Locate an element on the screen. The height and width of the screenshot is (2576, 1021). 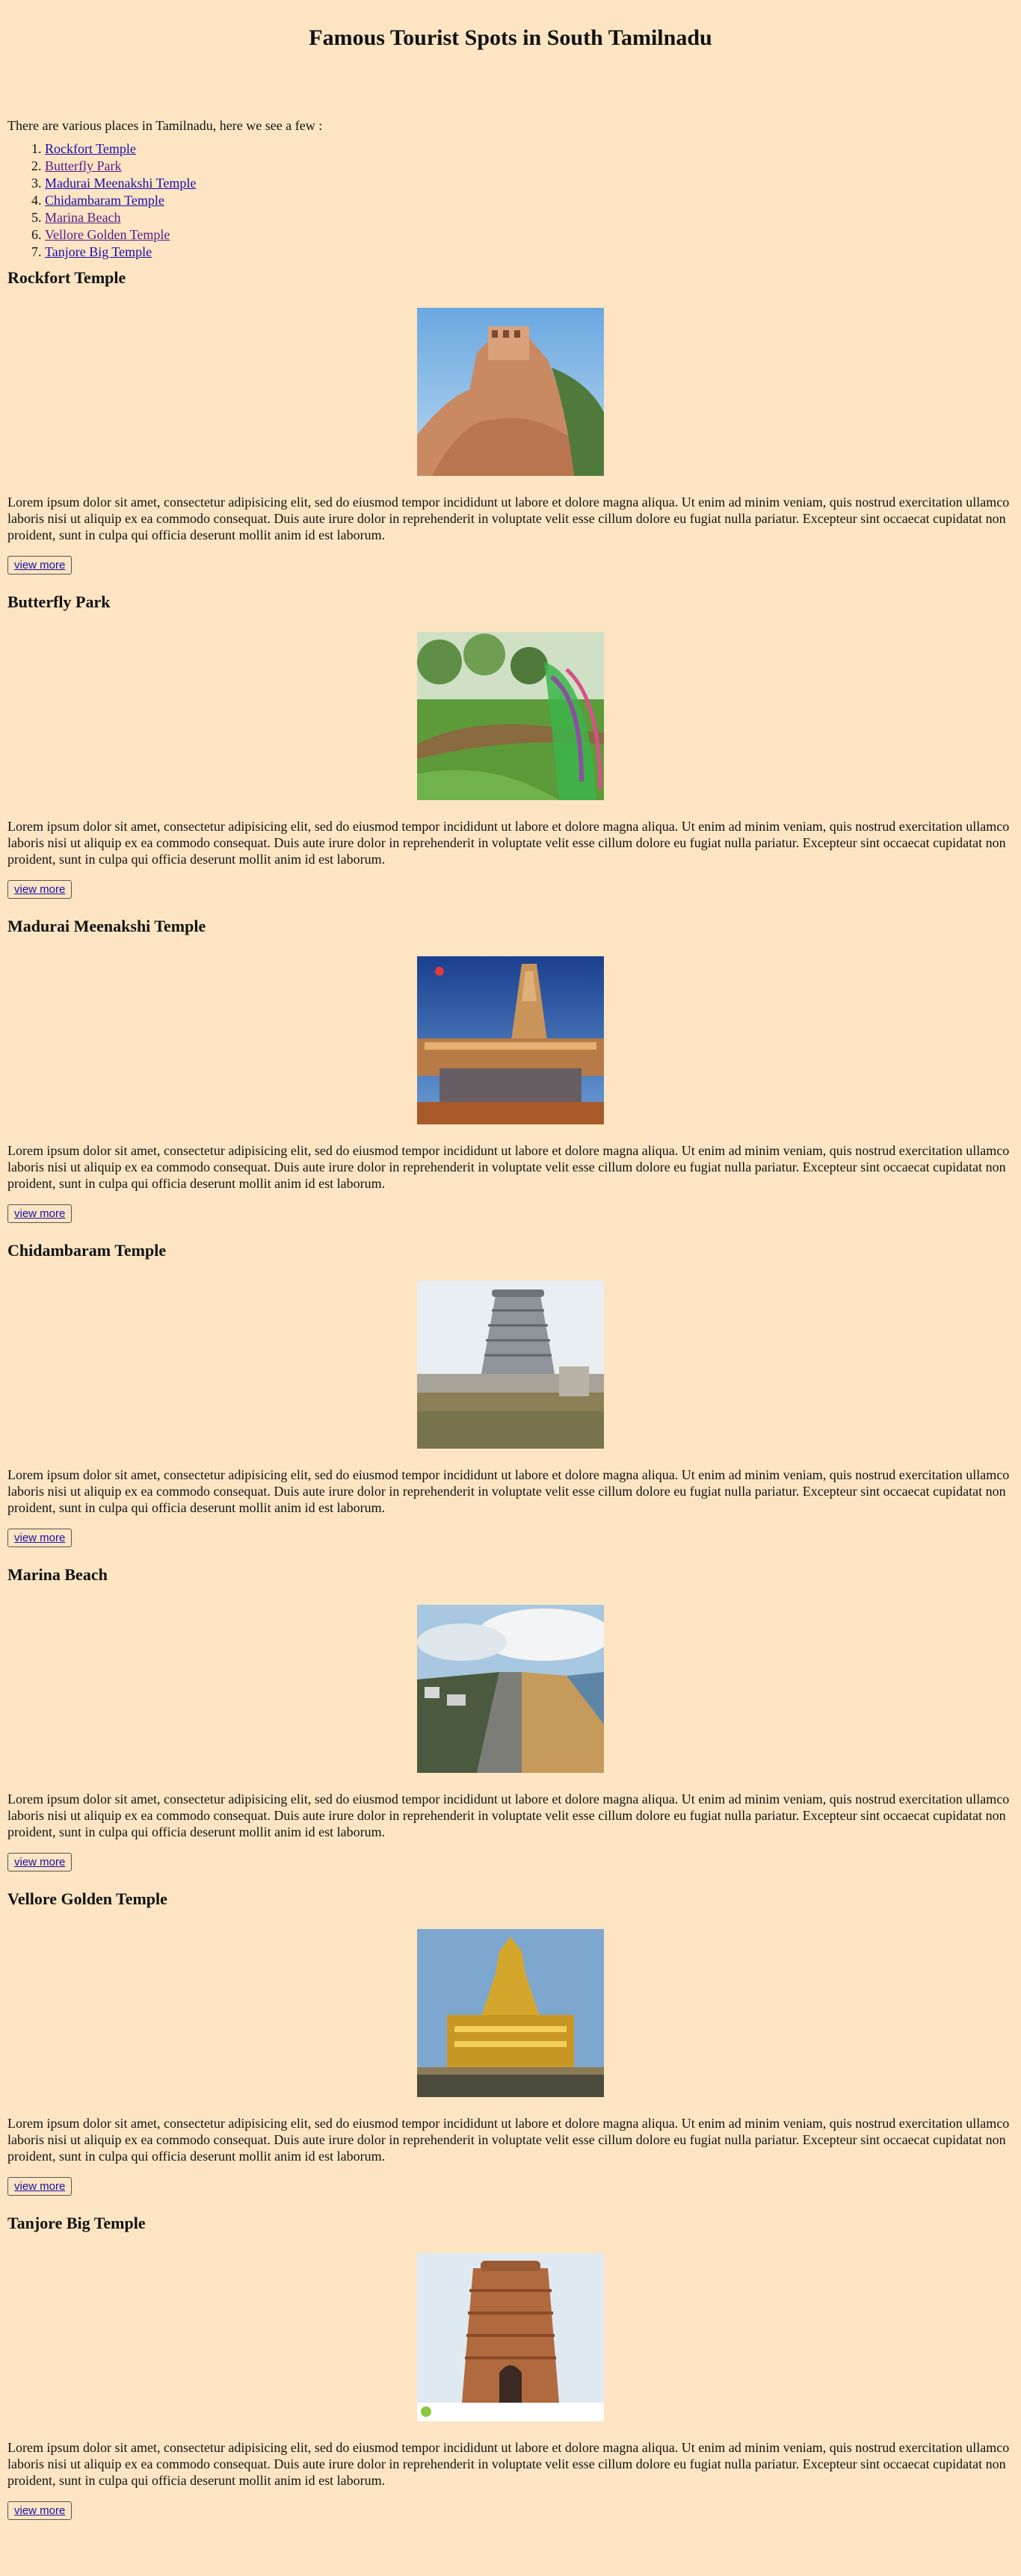
spot-heading: Butterfly Park is located at coordinates (59, 601).